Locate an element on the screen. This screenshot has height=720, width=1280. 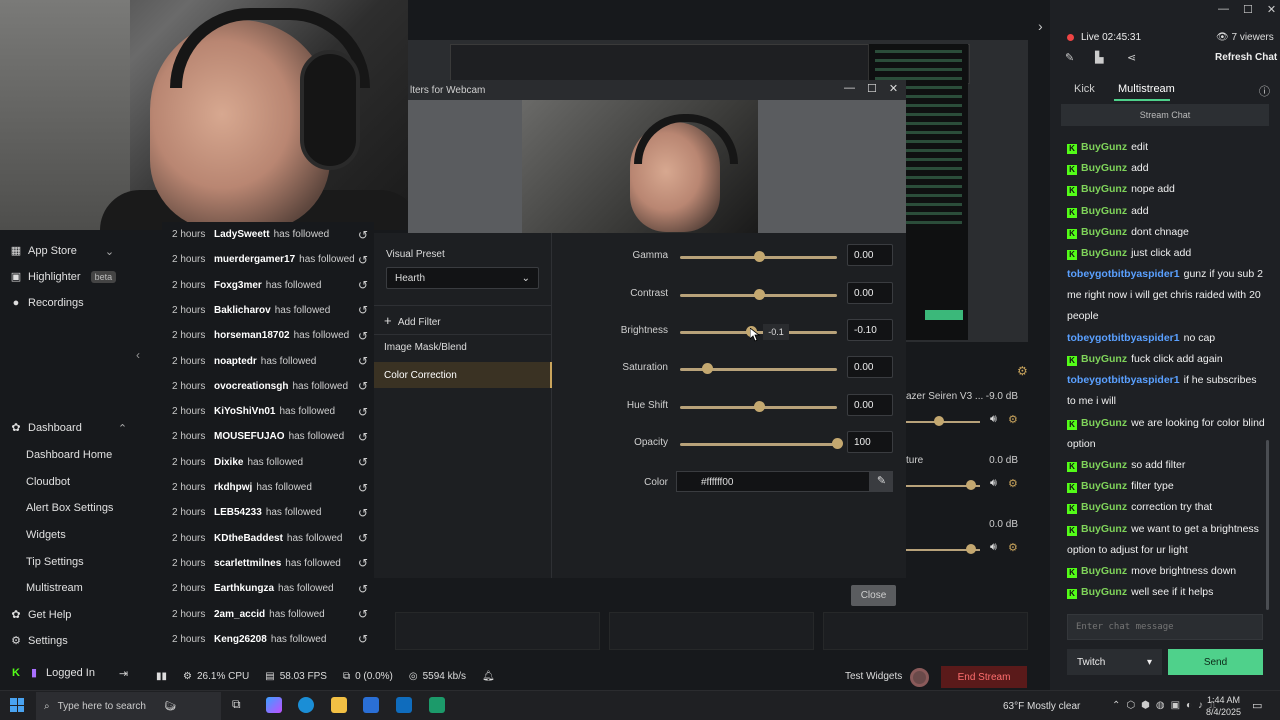
info-icon: ⓘ is located at coordinates (1264, 91).